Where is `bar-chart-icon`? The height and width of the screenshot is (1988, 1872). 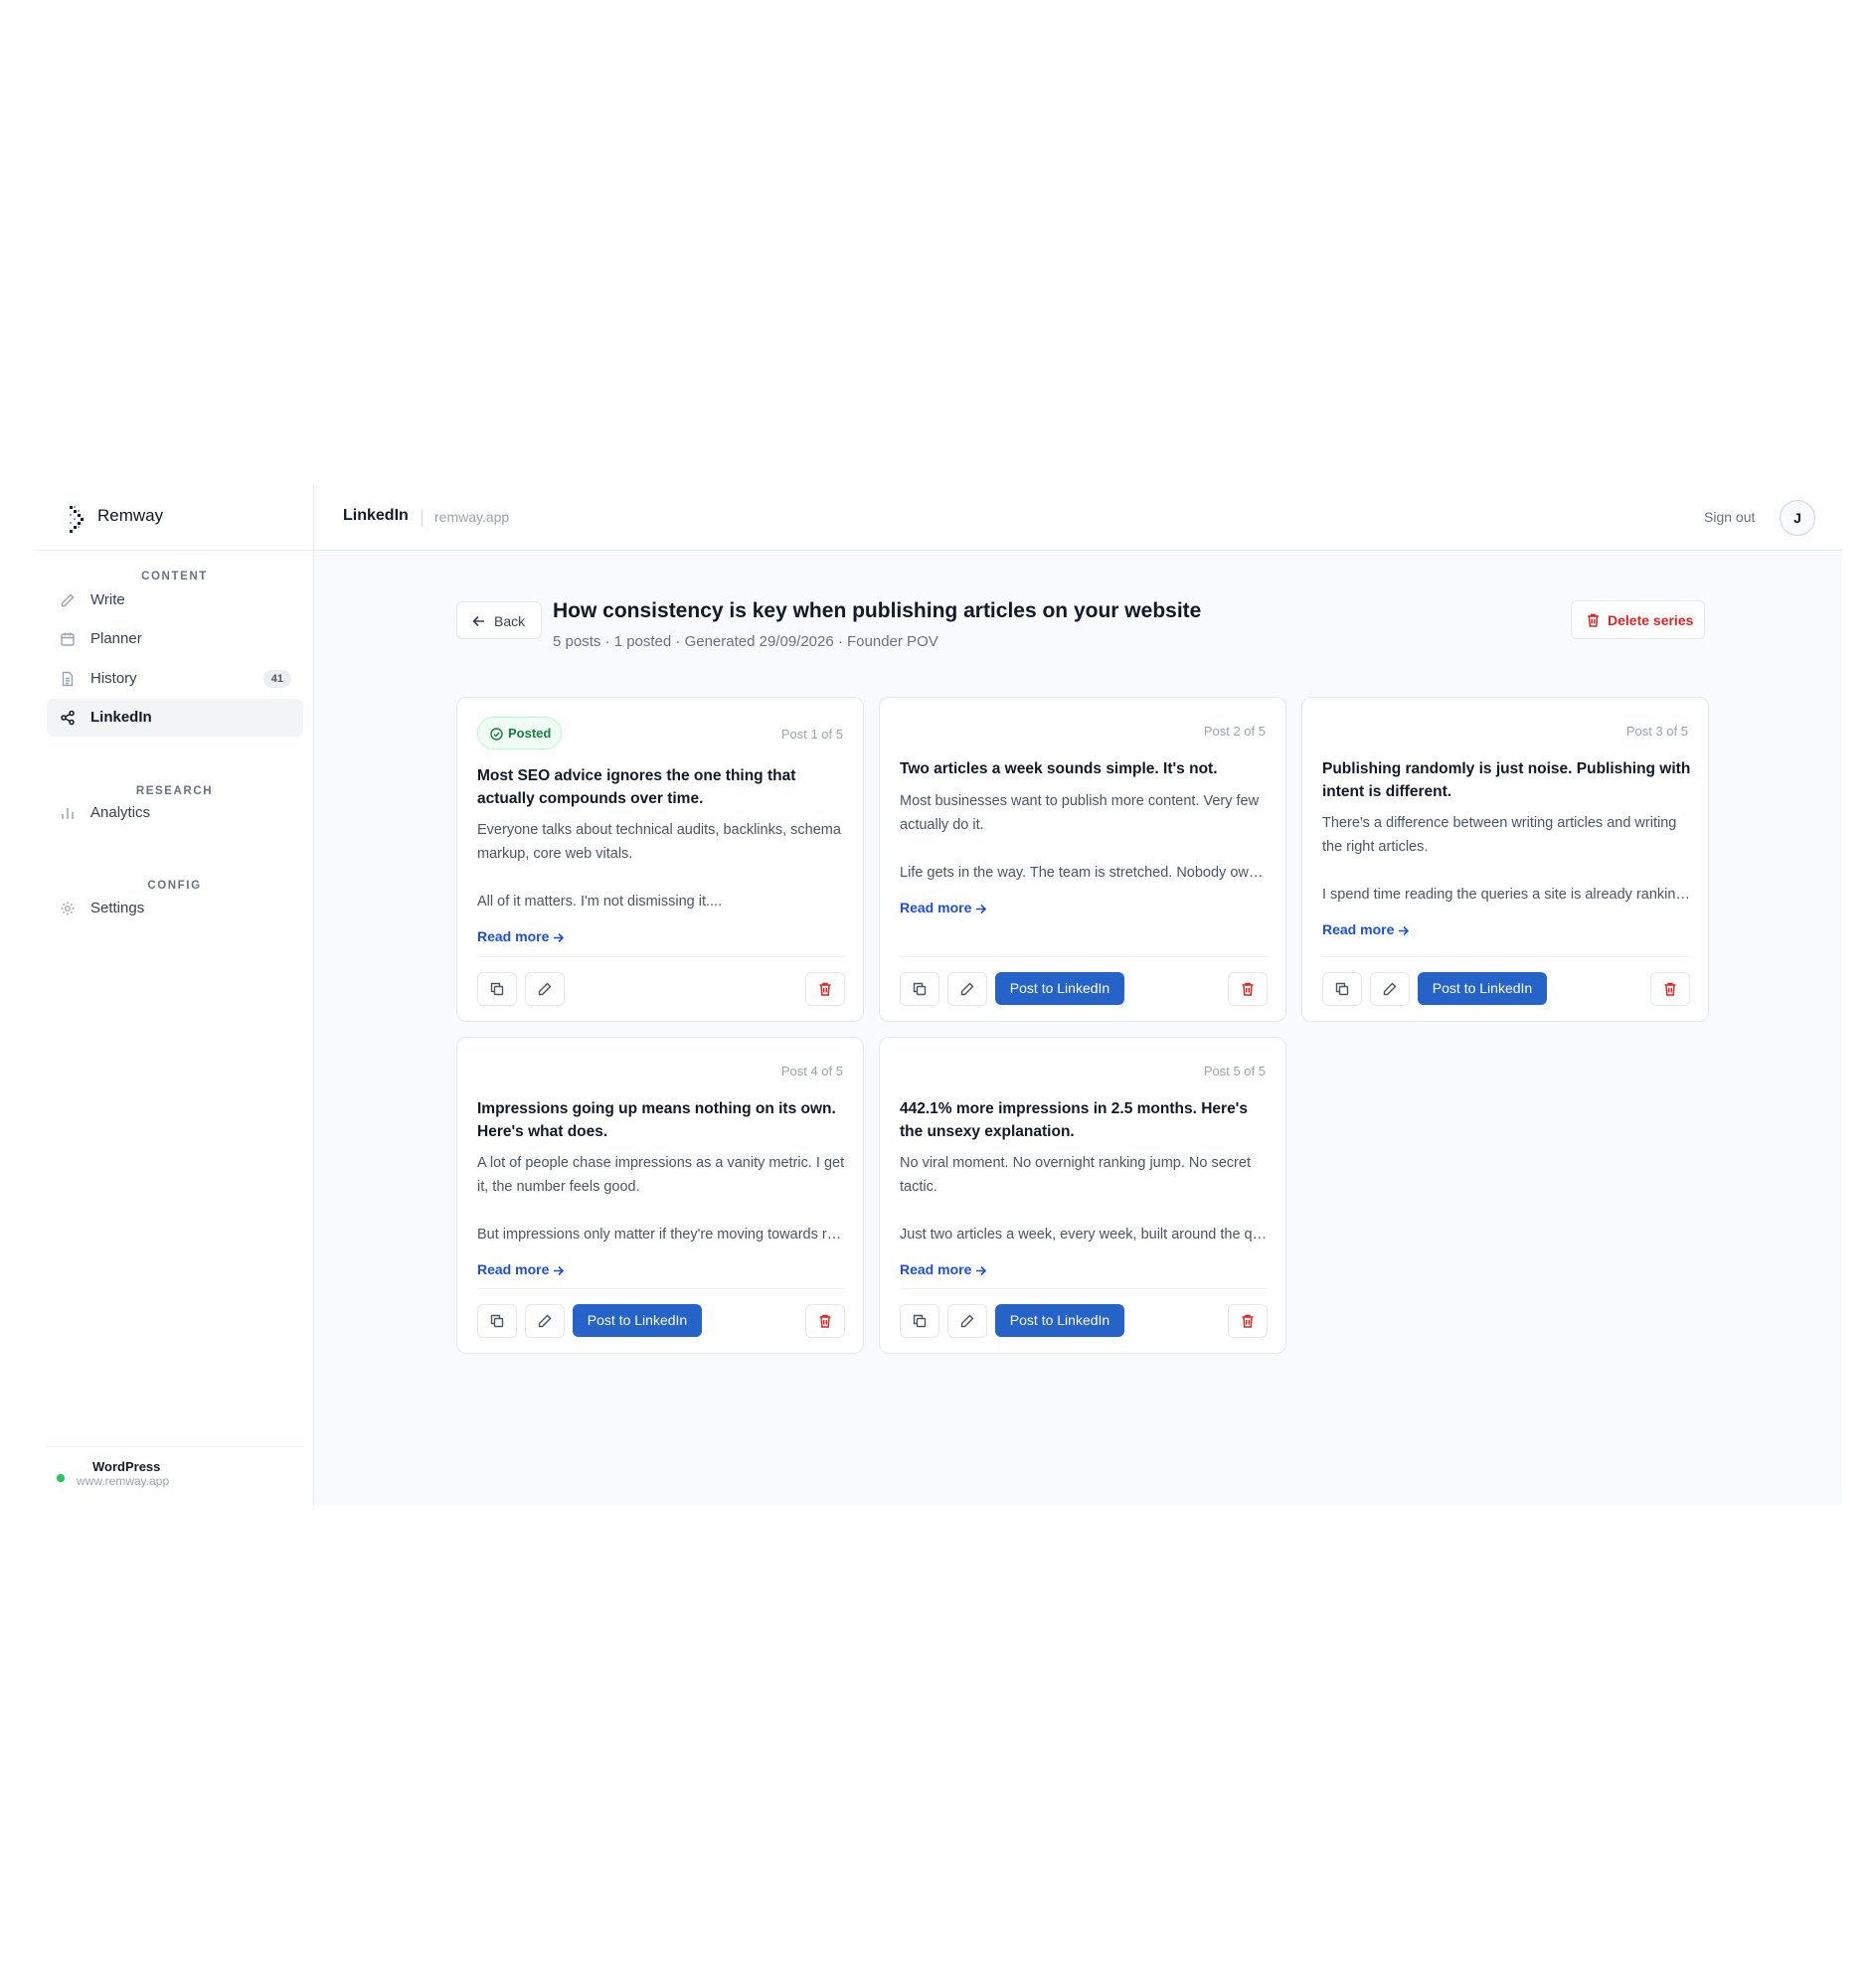
bar-chart-icon is located at coordinates (68, 813).